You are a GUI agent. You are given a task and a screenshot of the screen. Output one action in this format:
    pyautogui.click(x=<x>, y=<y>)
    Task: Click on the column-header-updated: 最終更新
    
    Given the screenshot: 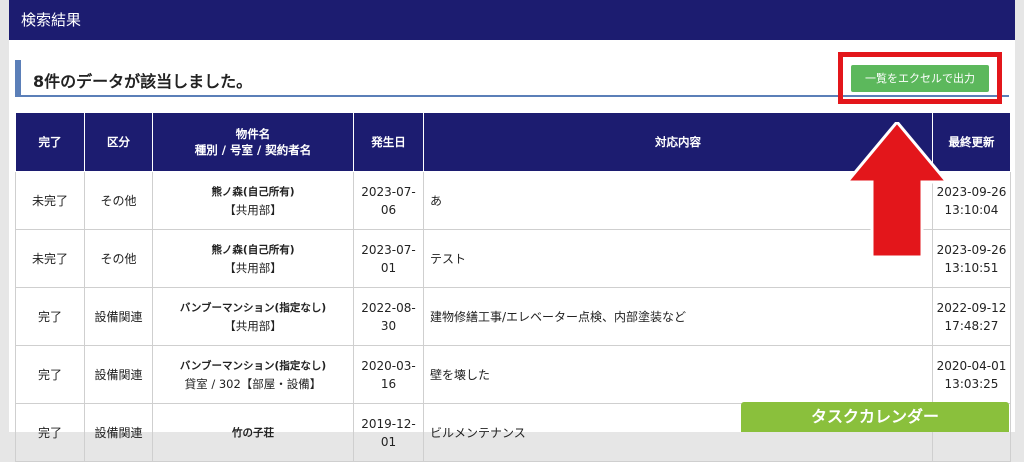 What is the action you would take?
    pyautogui.click(x=971, y=142)
    